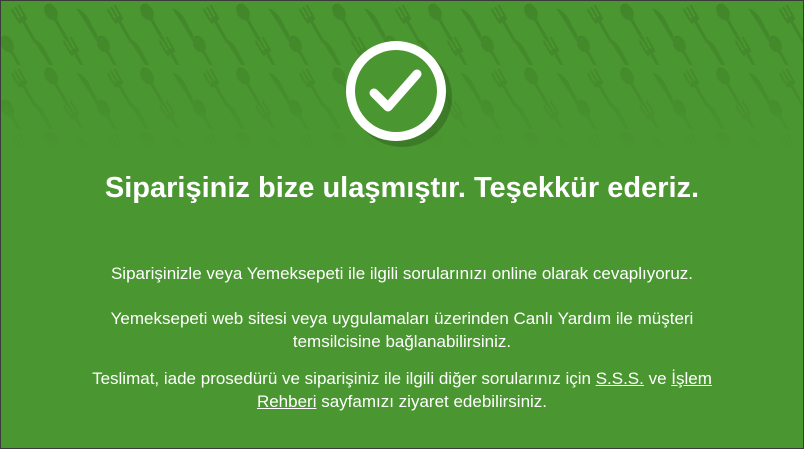 This screenshot has height=449, width=804. Describe the element at coordinates (620, 378) in the screenshot. I see `sss-link: S.S.S.` at that location.